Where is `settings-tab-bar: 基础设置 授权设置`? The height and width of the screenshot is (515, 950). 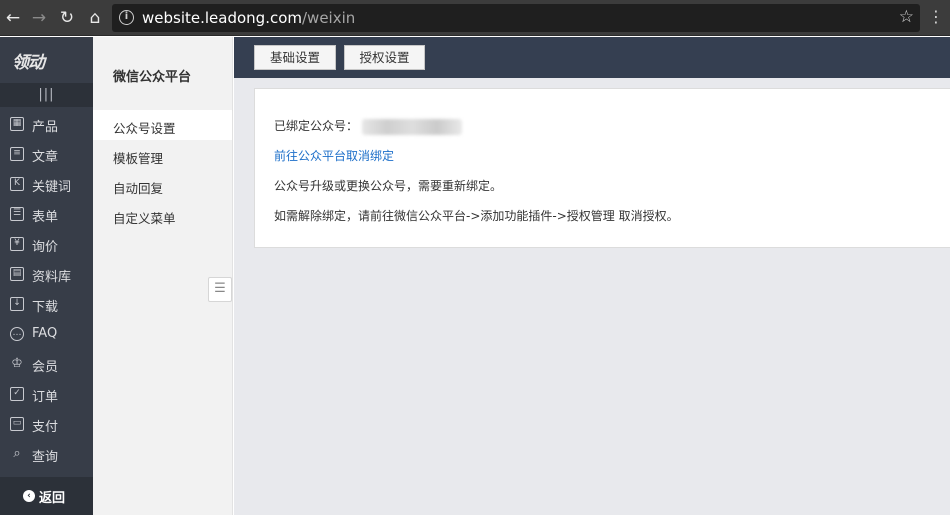 settings-tab-bar: 基础设置 授权设置 is located at coordinates (592, 57).